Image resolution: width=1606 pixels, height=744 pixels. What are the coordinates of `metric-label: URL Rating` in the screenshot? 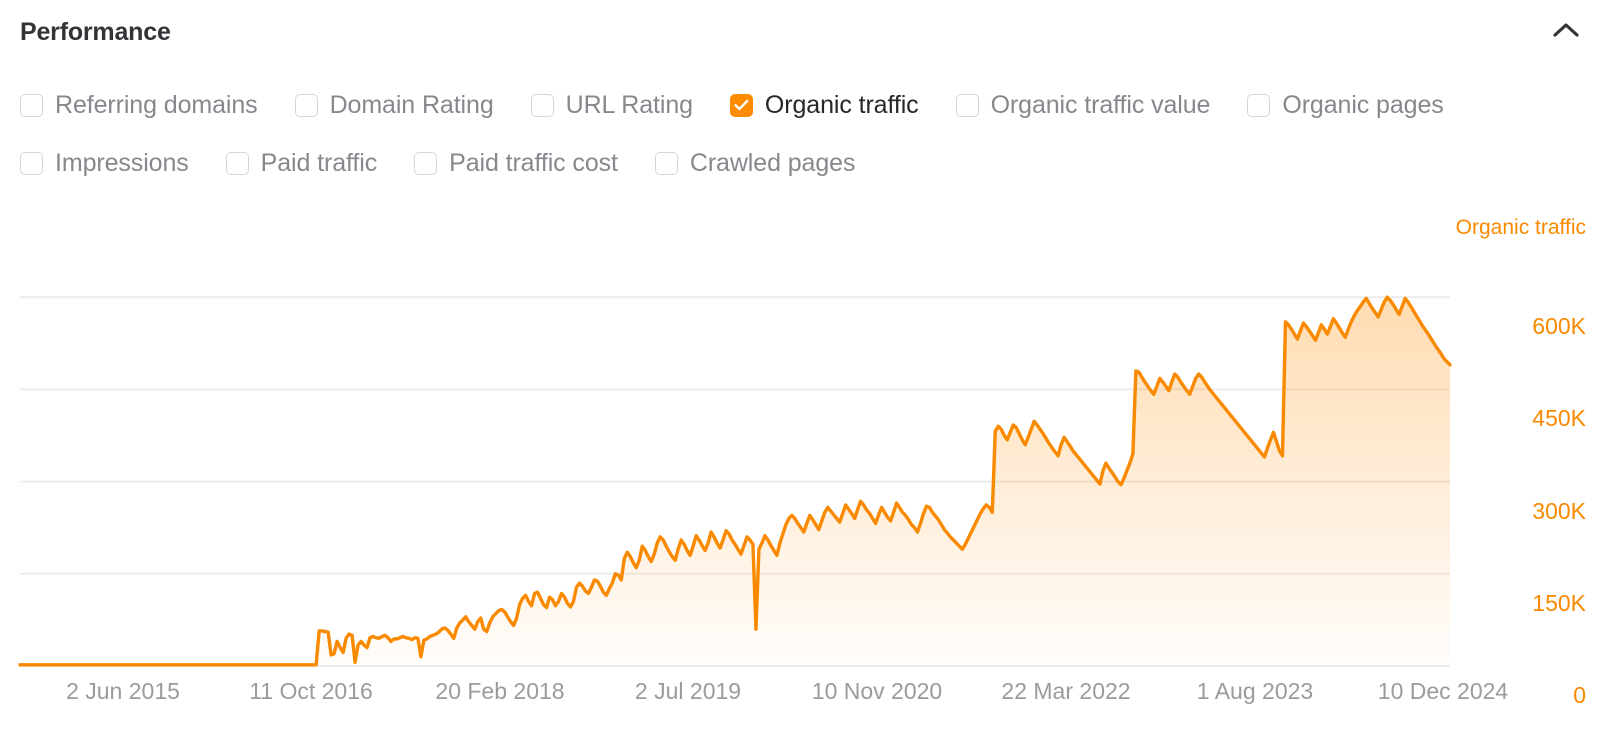 It's located at (629, 104).